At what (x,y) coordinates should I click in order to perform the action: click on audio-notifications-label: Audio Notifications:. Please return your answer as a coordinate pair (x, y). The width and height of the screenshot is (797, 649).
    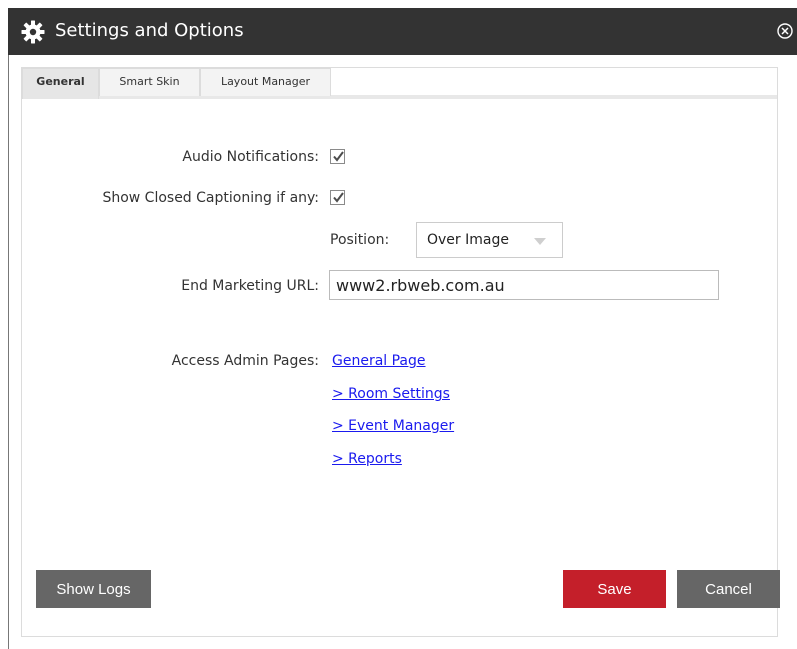
    Looking at the image, I should click on (250, 157).